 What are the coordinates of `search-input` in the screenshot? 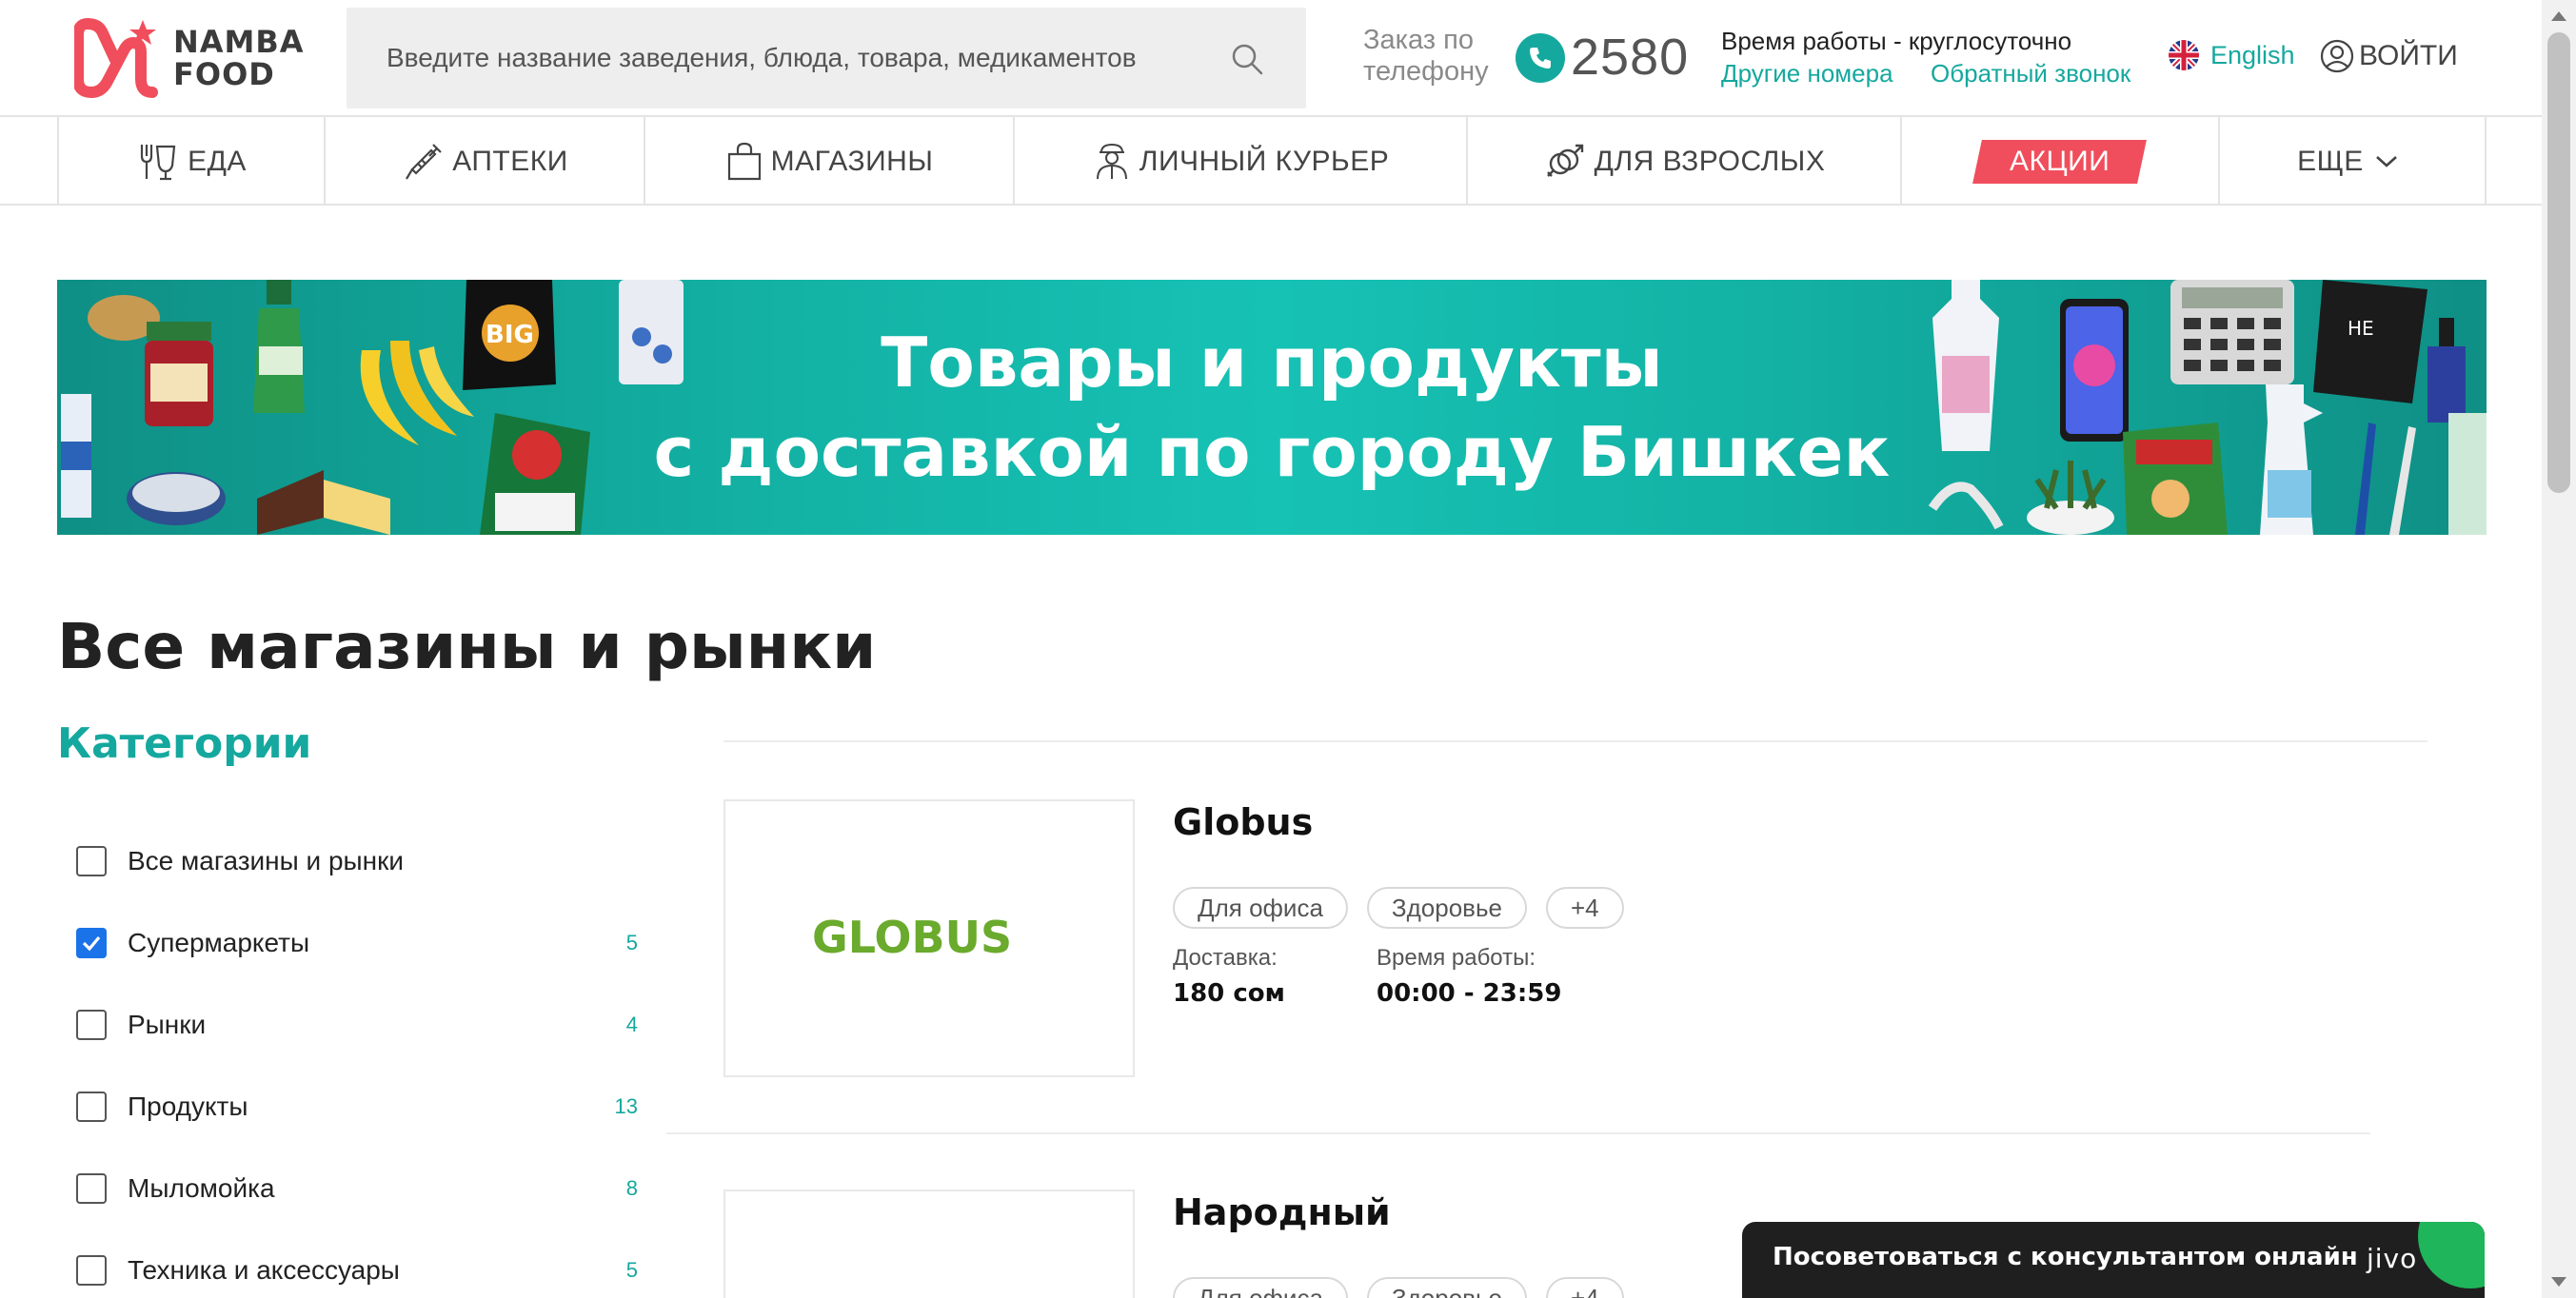 It's located at (805, 58).